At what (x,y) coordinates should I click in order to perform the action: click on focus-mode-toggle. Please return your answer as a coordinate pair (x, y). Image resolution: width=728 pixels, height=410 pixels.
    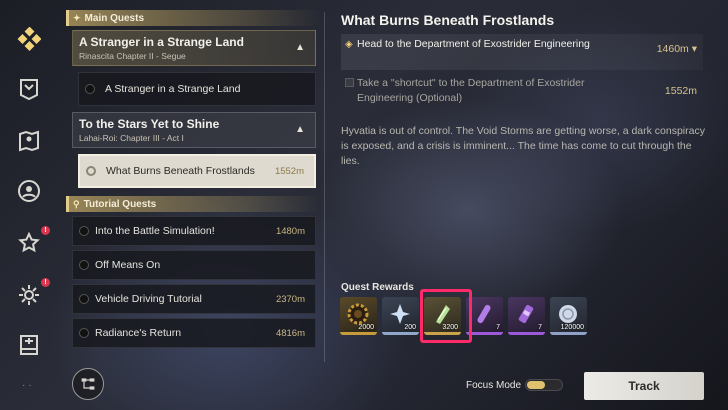
    Looking at the image, I should click on (544, 385).